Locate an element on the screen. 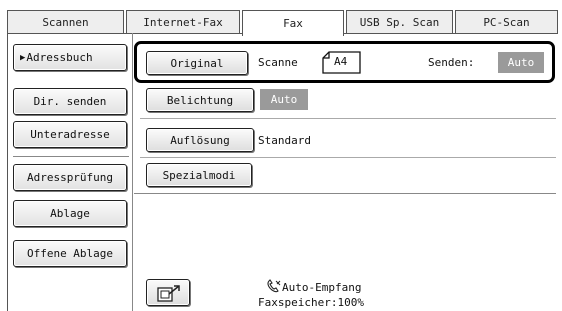  sidebar-item-label: Unteradresse is located at coordinates (70, 134).